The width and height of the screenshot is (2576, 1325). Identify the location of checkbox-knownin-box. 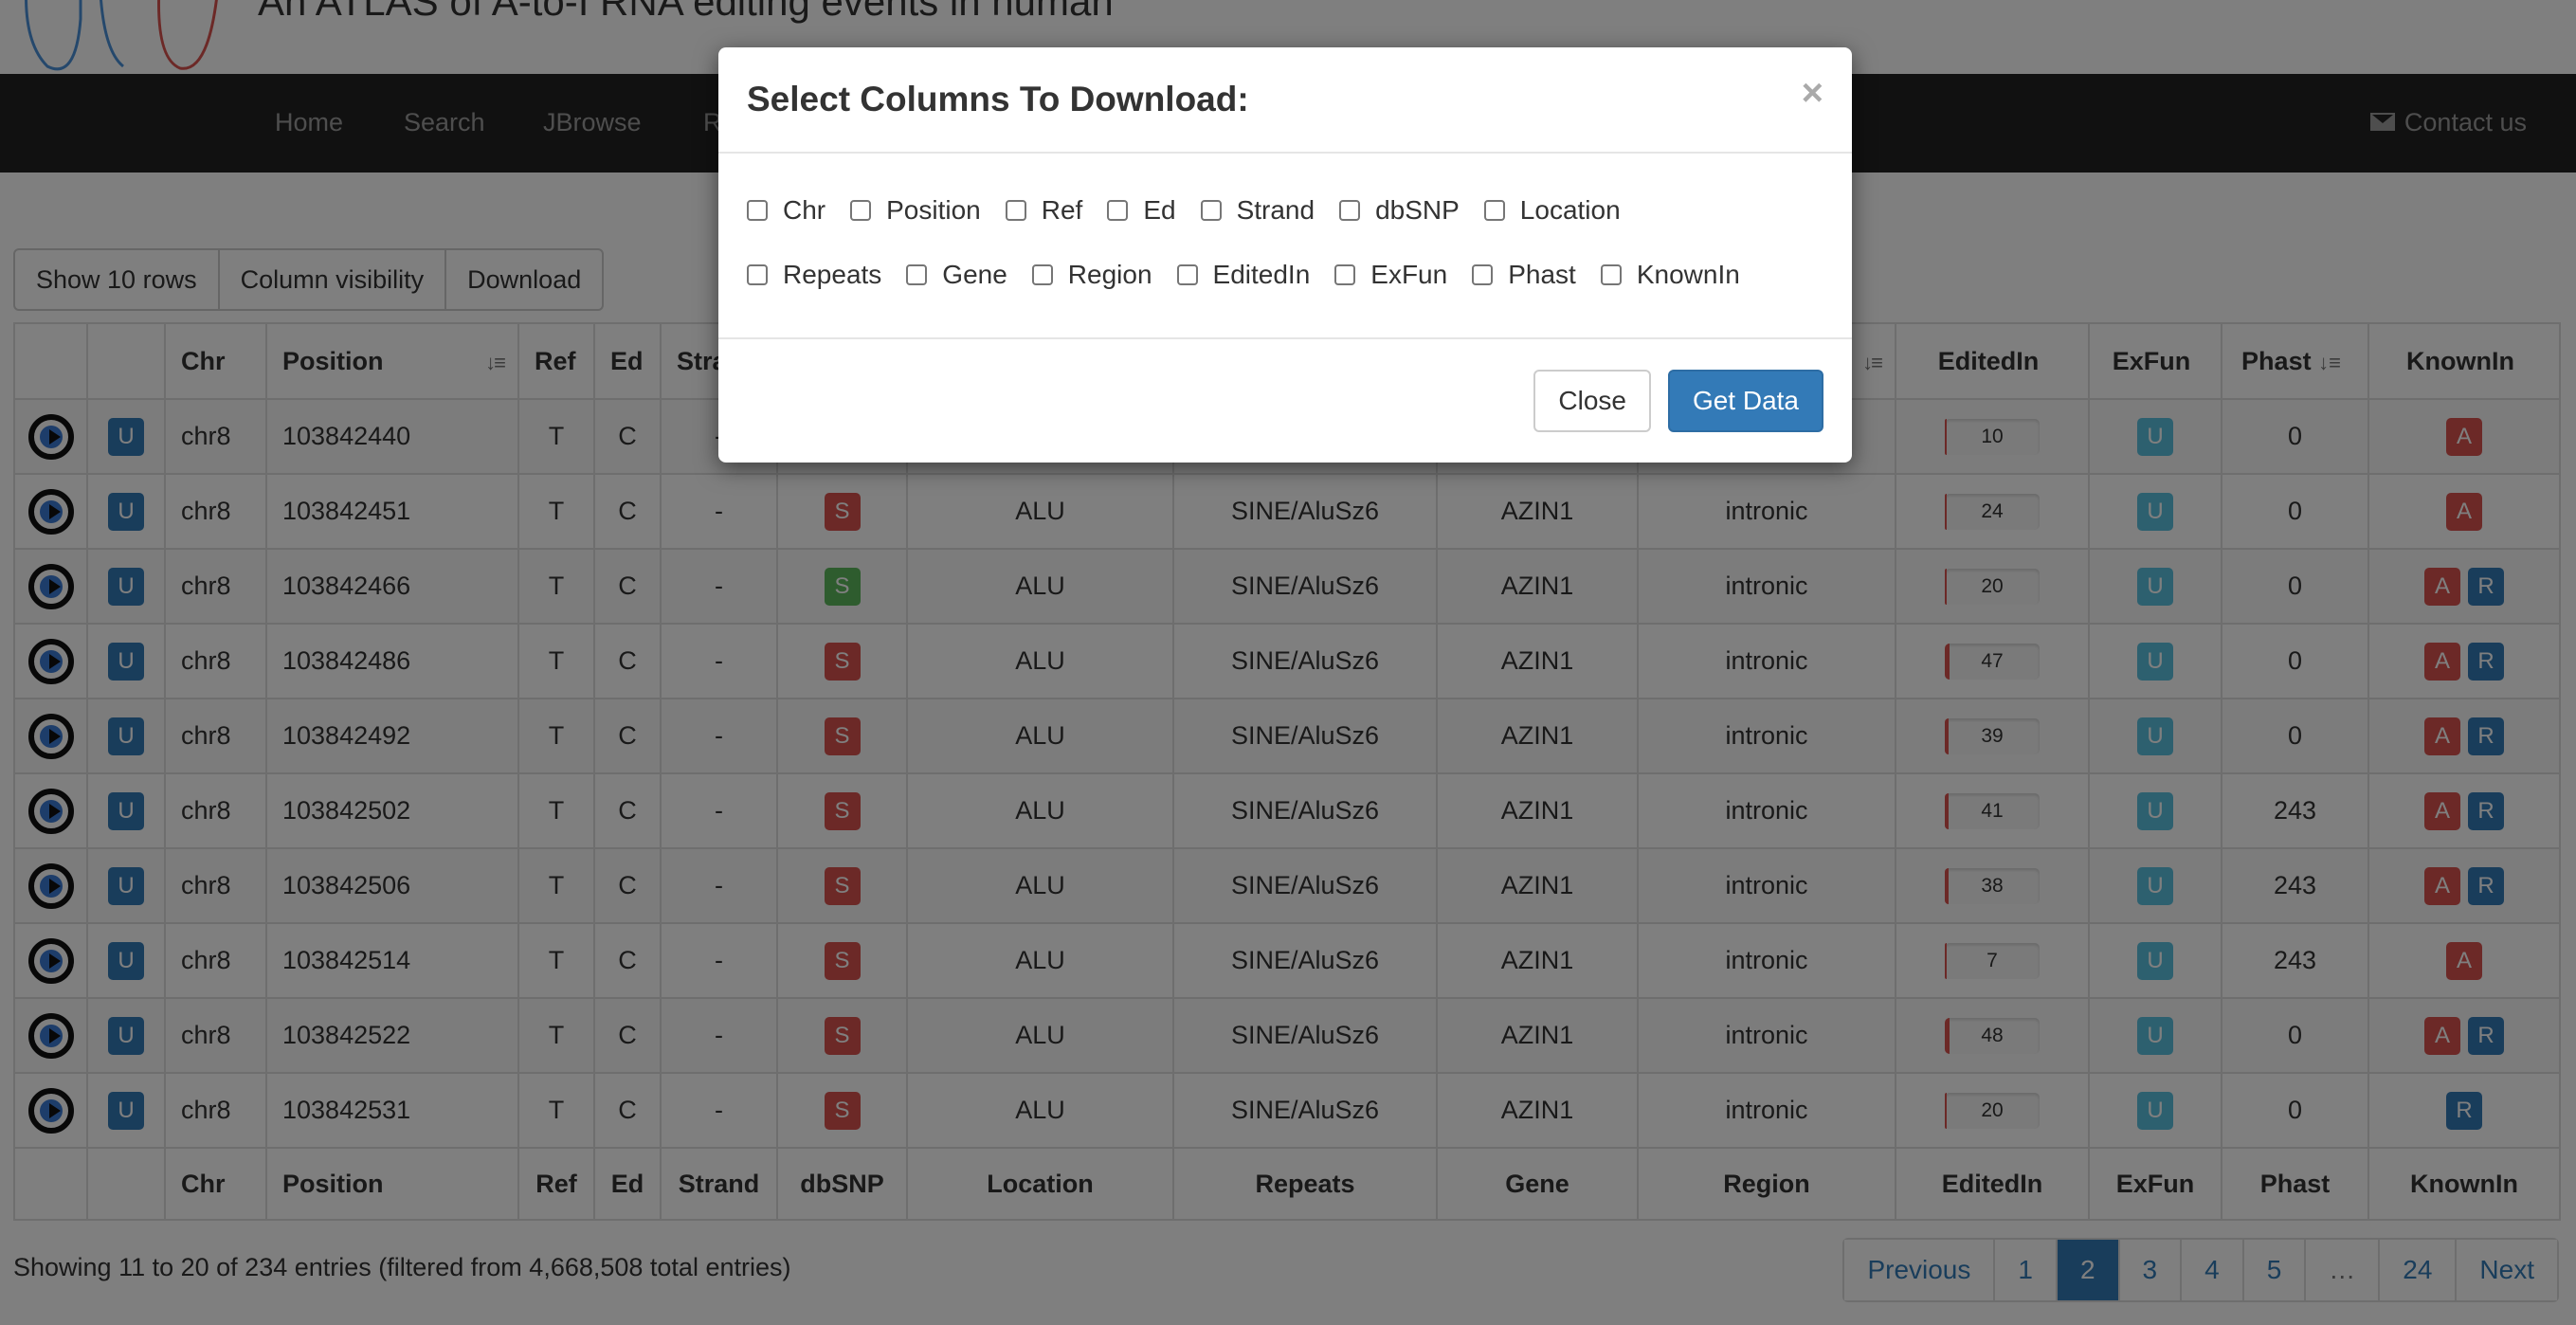
(1611, 274).